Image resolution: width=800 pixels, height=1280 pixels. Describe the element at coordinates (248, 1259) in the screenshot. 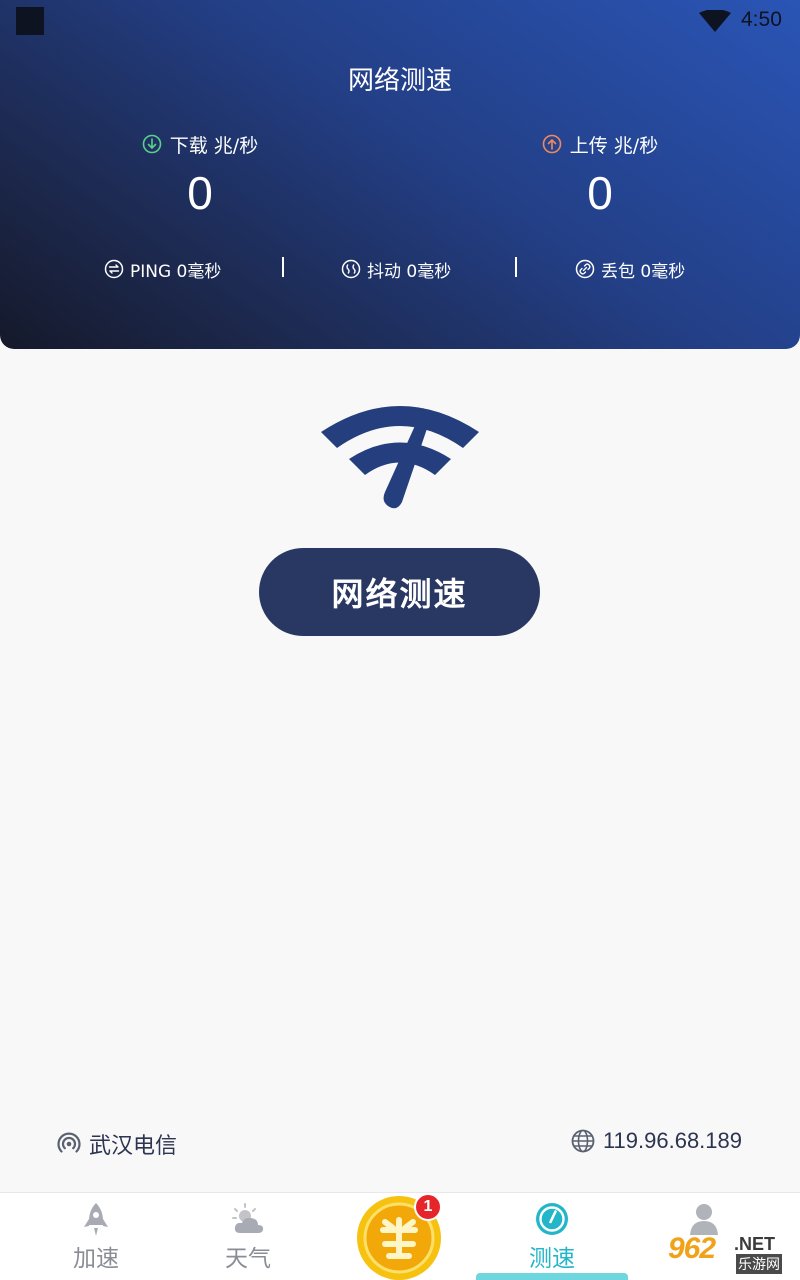

I see `nav-label-weather: 天气` at that location.